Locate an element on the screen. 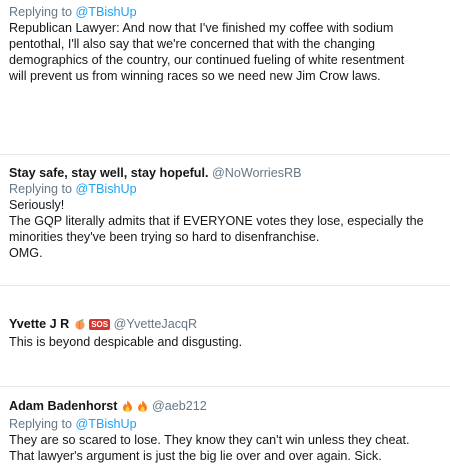 This screenshot has width=450, height=472. tweet-text-line: OMG. is located at coordinates (26, 253).